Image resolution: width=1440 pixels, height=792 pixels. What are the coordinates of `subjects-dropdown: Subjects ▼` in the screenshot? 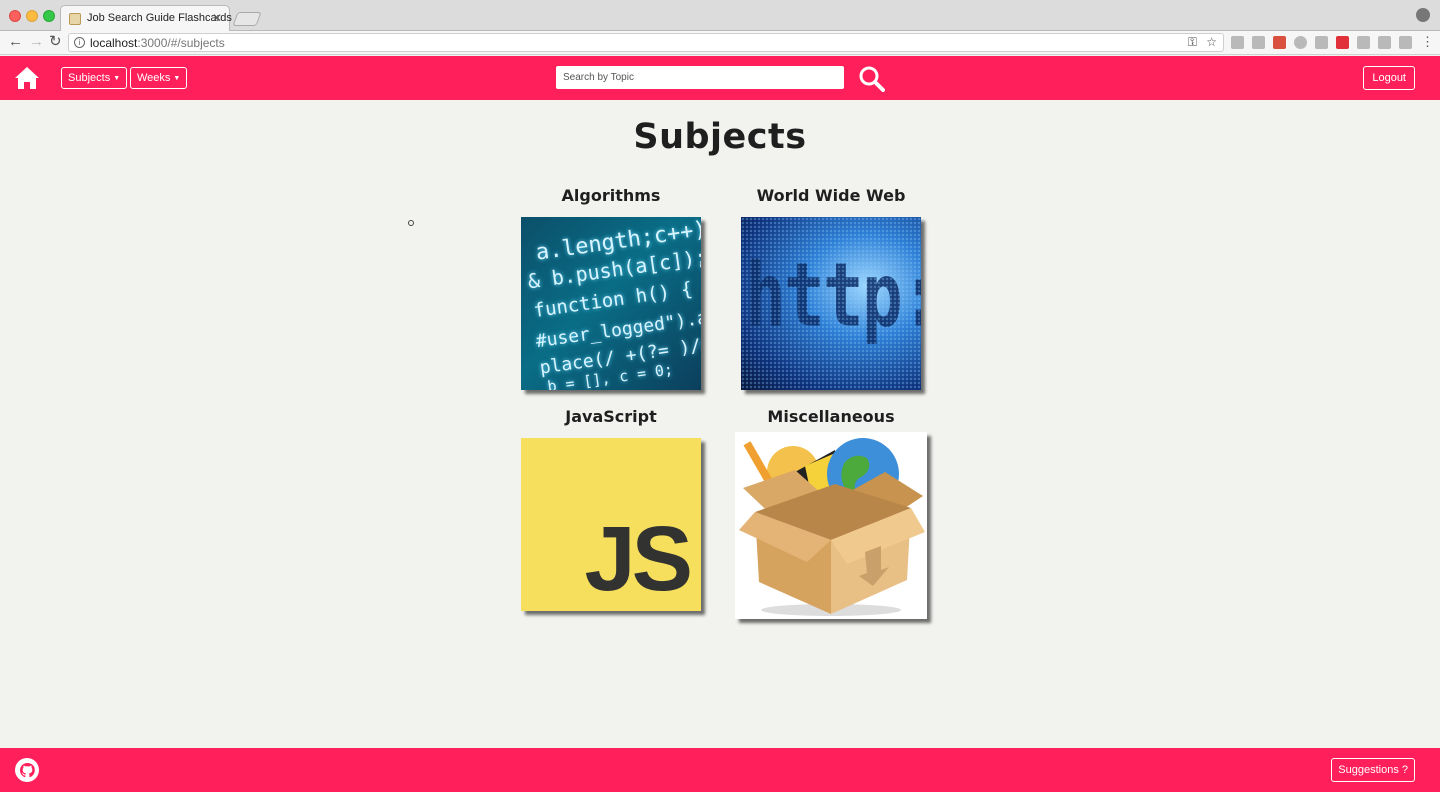 It's located at (94, 78).